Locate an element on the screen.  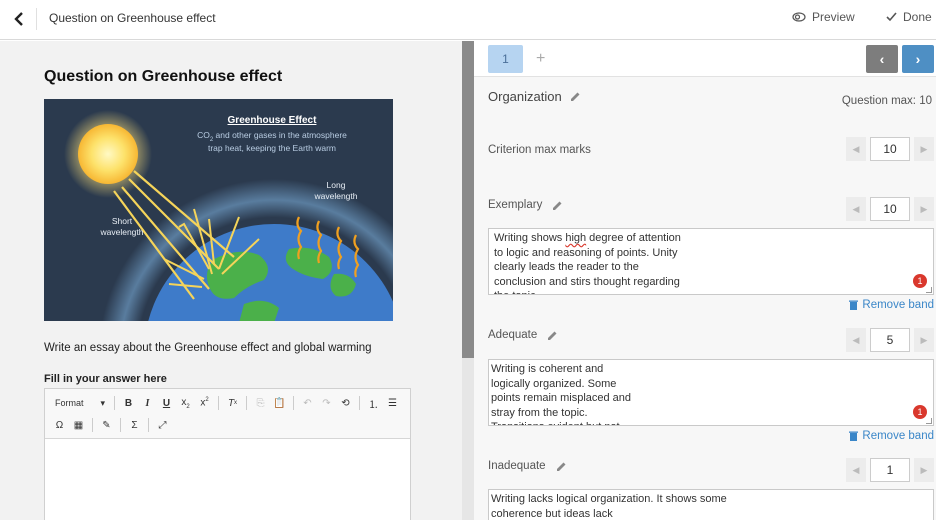
editor-body is located at coordinates (227, 479).